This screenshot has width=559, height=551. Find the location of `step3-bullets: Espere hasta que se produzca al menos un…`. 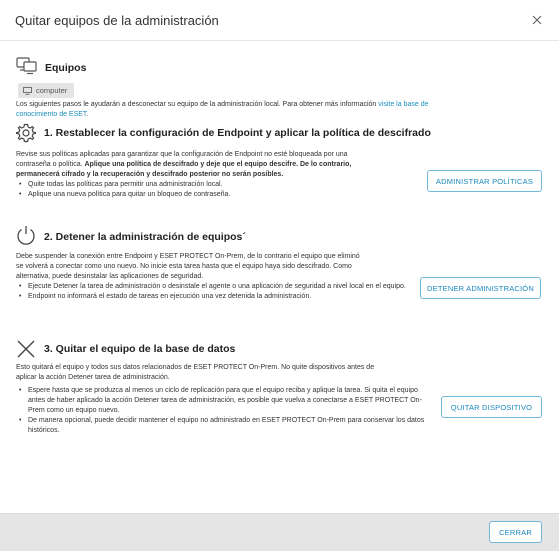

step3-bullets: Espere hasta que se produzca al menos un… is located at coordinates (223, 411).